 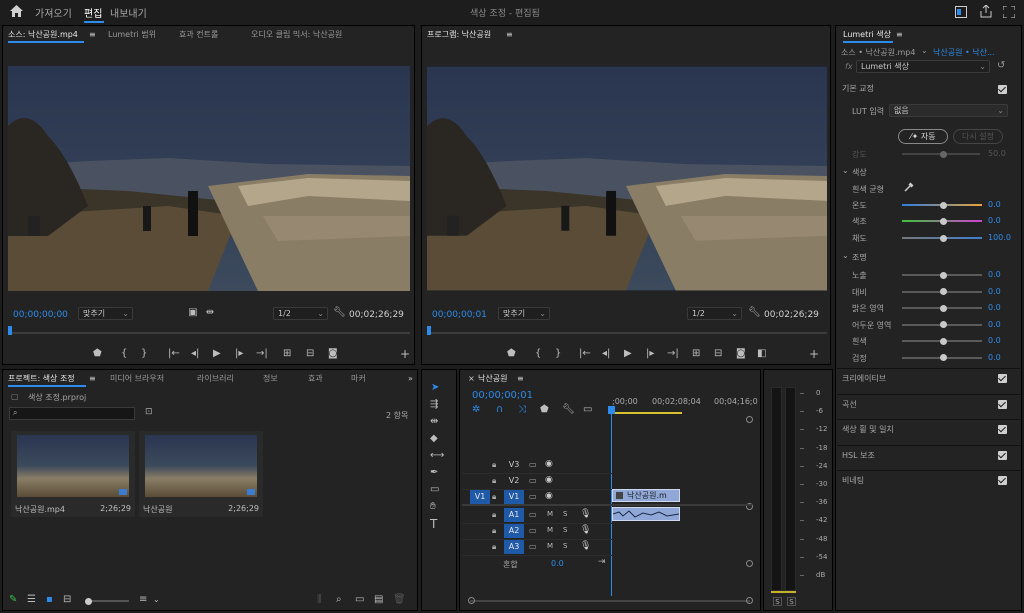 What do you see at coordinates (13, 600) in the screenshot?
I see `pencil-icon: ✎` at bounding box center [13, 600].